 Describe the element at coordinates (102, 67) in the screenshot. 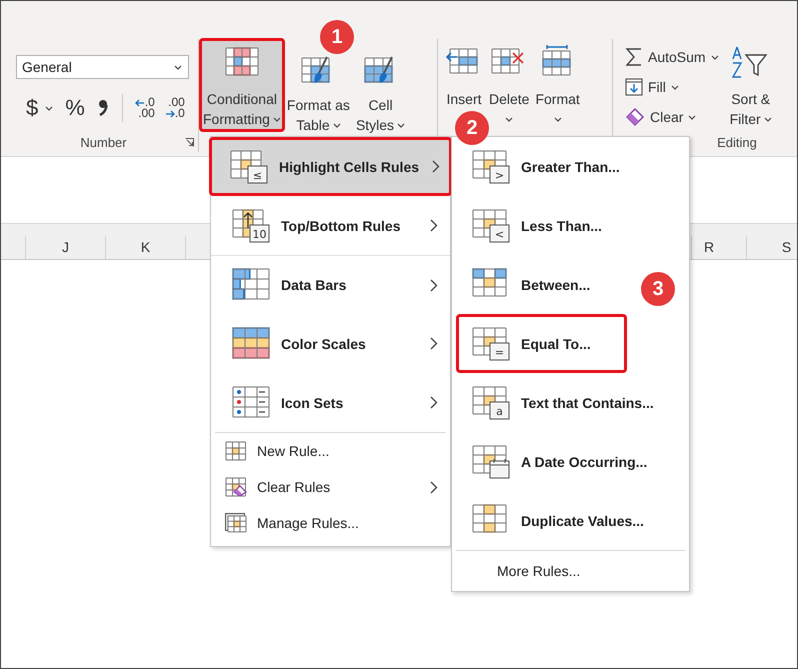

I see `number-format-dropdown: General` at that location.